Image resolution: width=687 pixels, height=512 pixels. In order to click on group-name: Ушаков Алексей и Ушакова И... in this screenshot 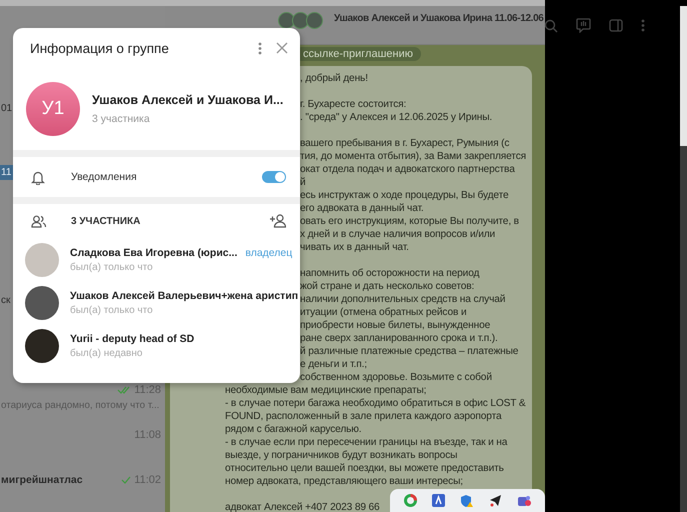, I will do `click(188, 100)`.